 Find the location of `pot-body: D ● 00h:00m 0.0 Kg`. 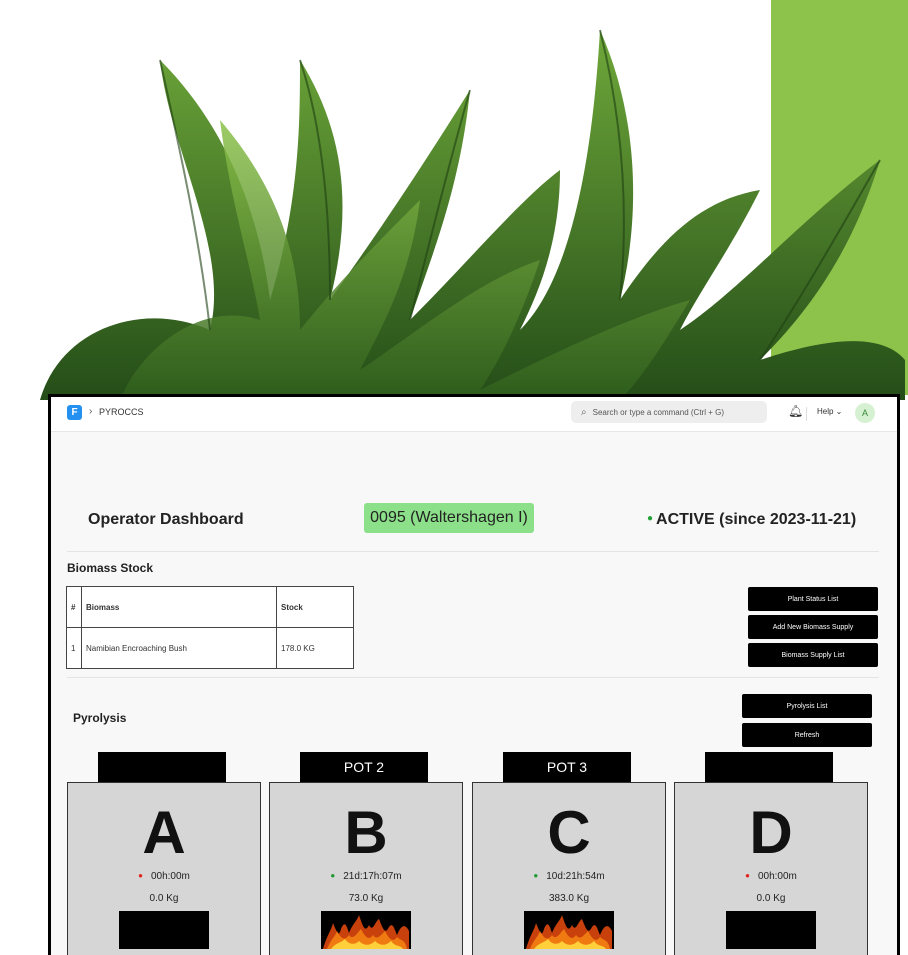

pot-body: D ● 00h:00m 0.0 Kg is located at coordinates (771, 868).